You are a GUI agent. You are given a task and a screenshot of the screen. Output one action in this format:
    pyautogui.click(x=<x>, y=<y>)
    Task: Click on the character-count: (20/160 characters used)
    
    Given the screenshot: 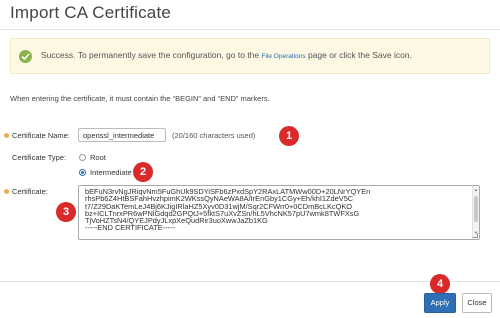 What is the action you would take?
    pyautogui.click(x=214, y=135)
    